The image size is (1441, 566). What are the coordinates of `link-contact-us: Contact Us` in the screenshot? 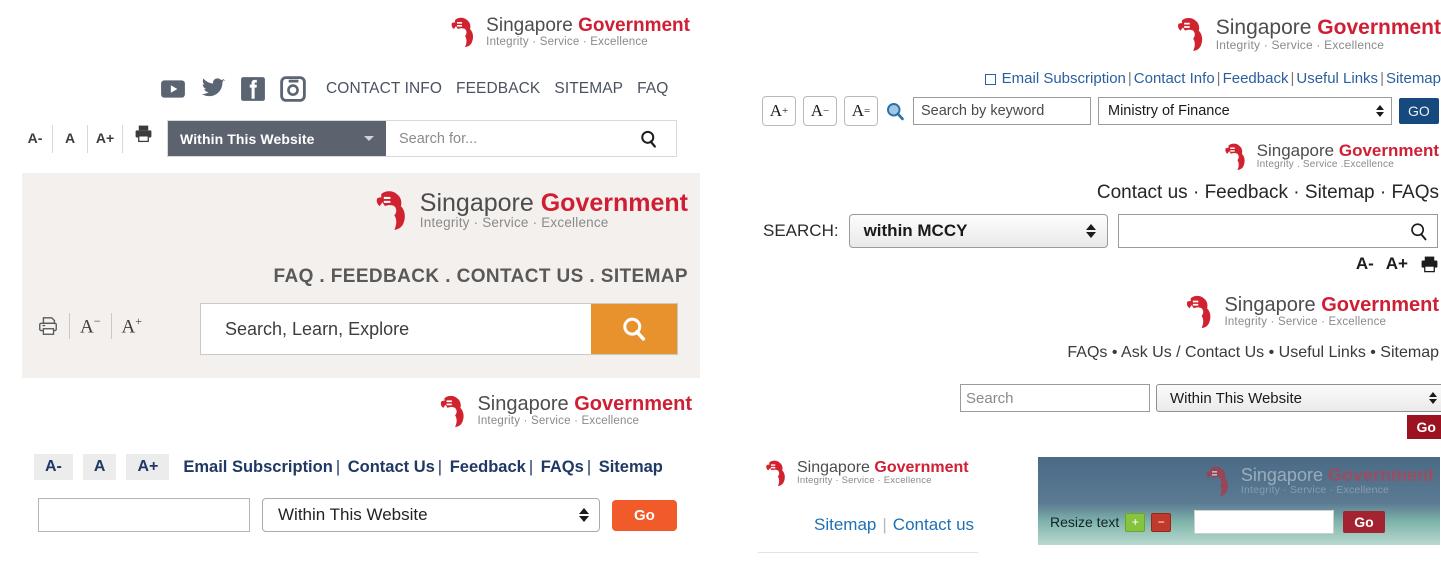 It's located at (391, 467).